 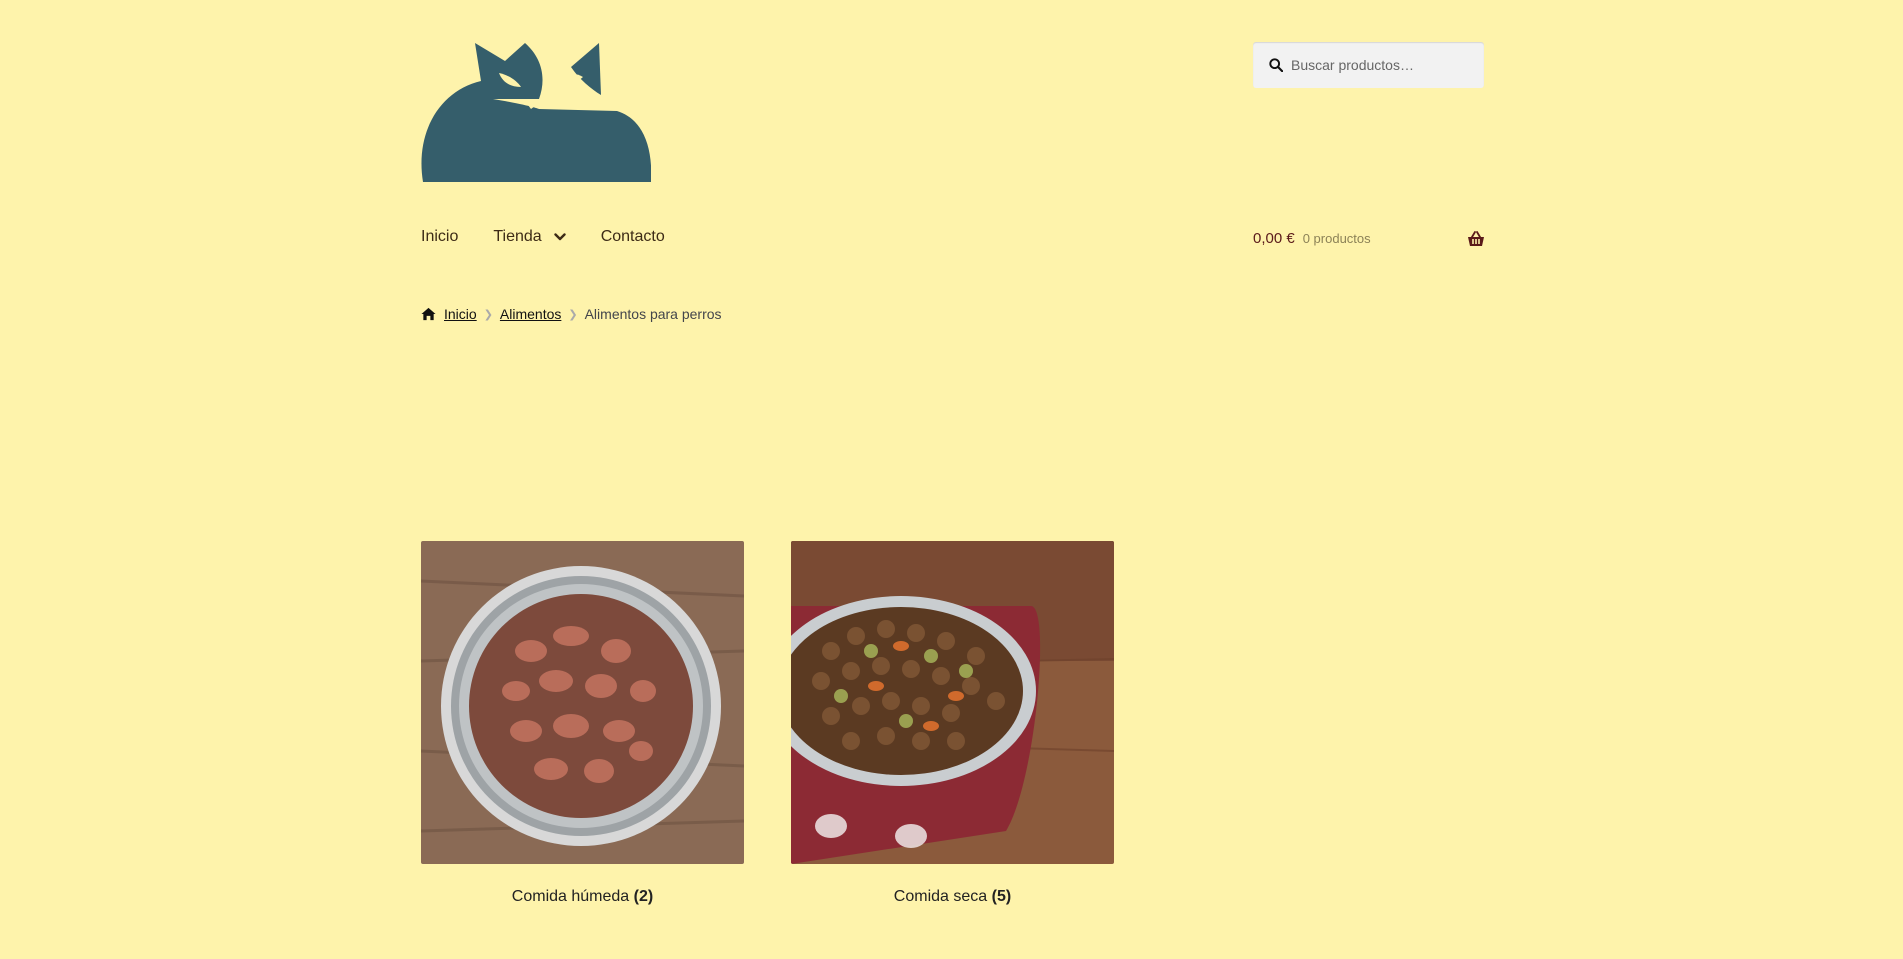 I want to click on nav-item-tienda: Tienda, so click(x=529, y=237).